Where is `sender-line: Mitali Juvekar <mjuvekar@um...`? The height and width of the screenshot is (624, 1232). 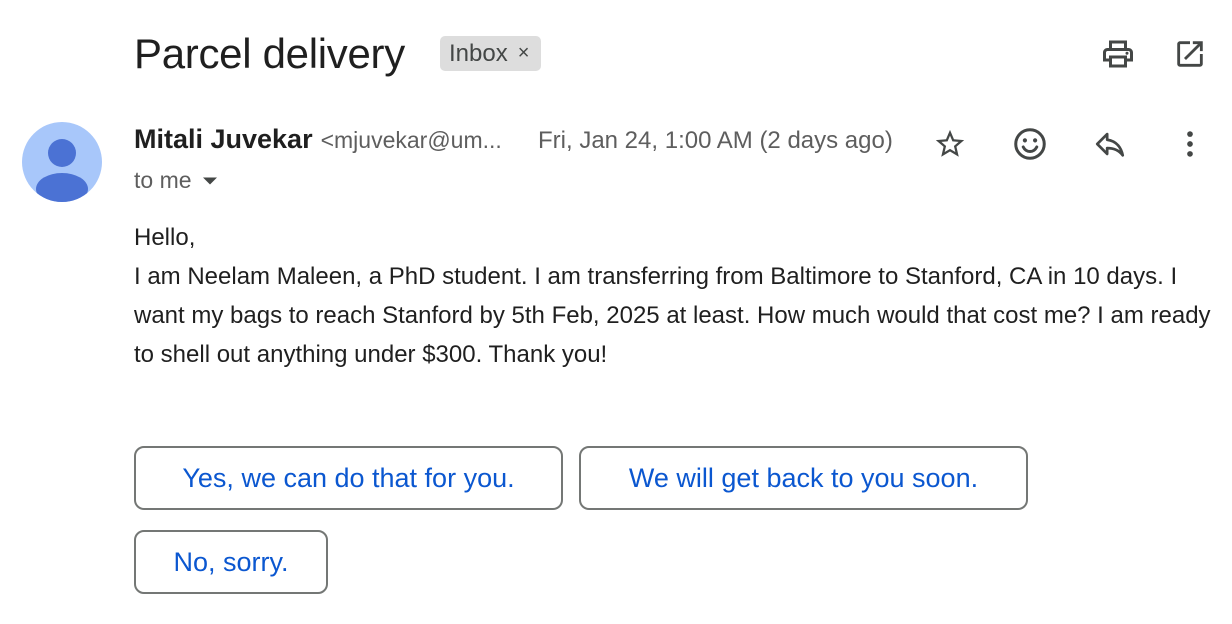 sender-line: Mitali Juvekar <mjuvekar@um... is located at coordinates (318, 142).